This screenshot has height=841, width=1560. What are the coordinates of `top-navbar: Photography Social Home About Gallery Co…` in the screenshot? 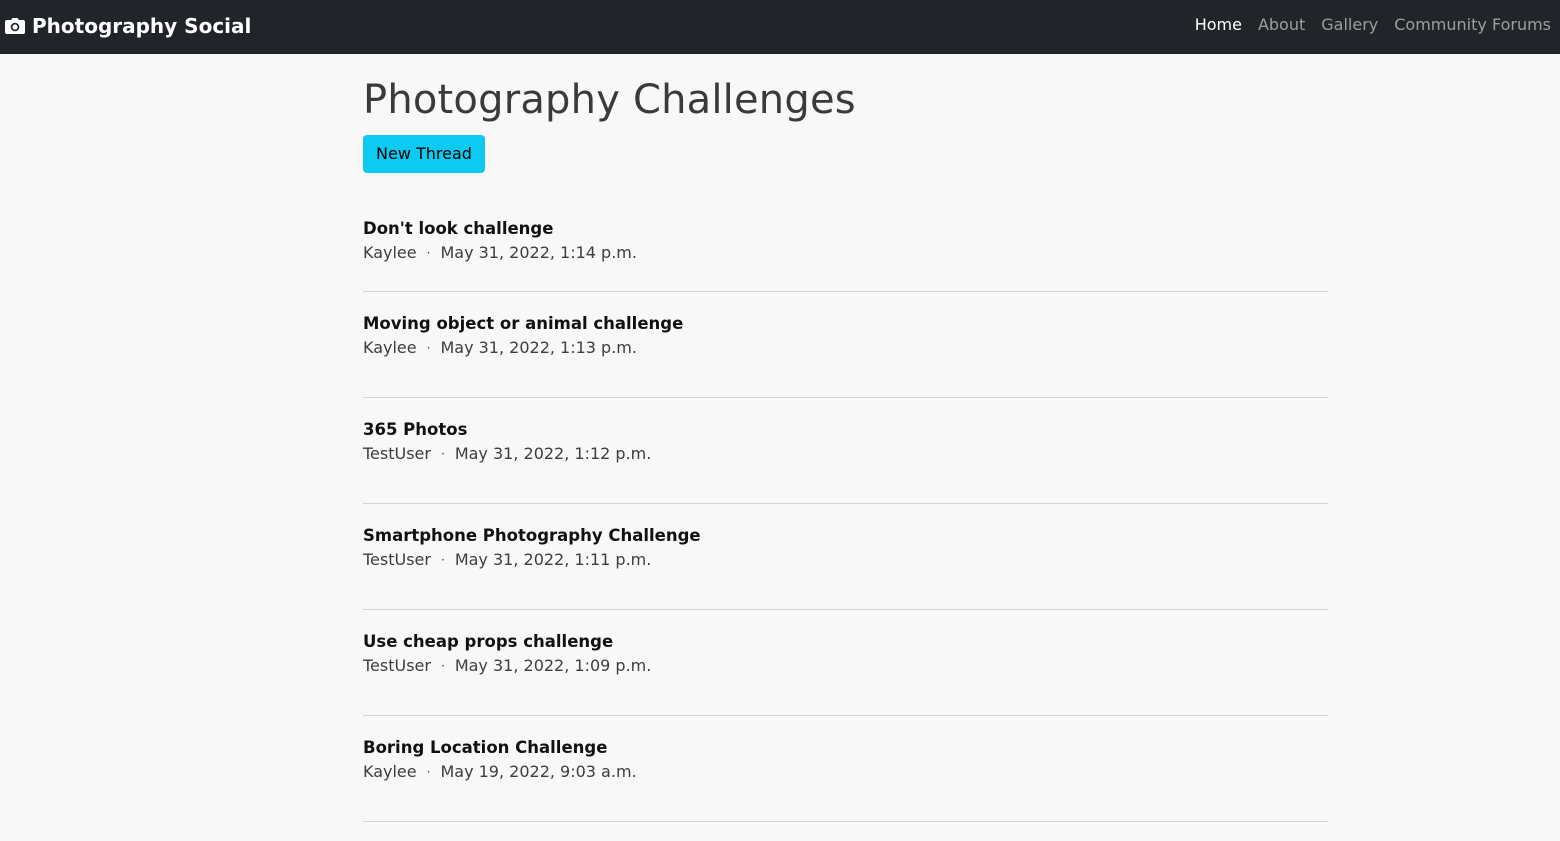 It's located at (780, 27).